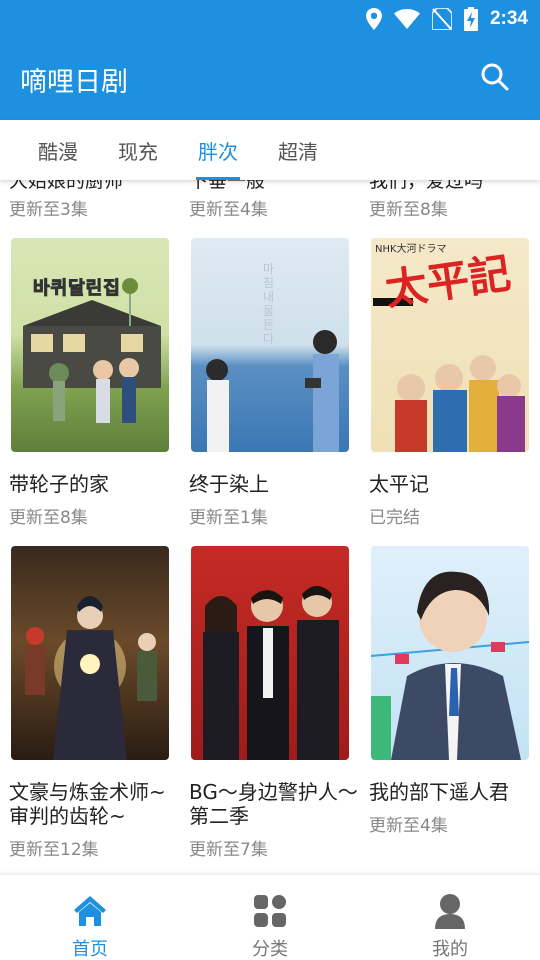 Image resolution: width=540 pixels, height=960 pixels. I want to click on home-icon, so click(90, 911).